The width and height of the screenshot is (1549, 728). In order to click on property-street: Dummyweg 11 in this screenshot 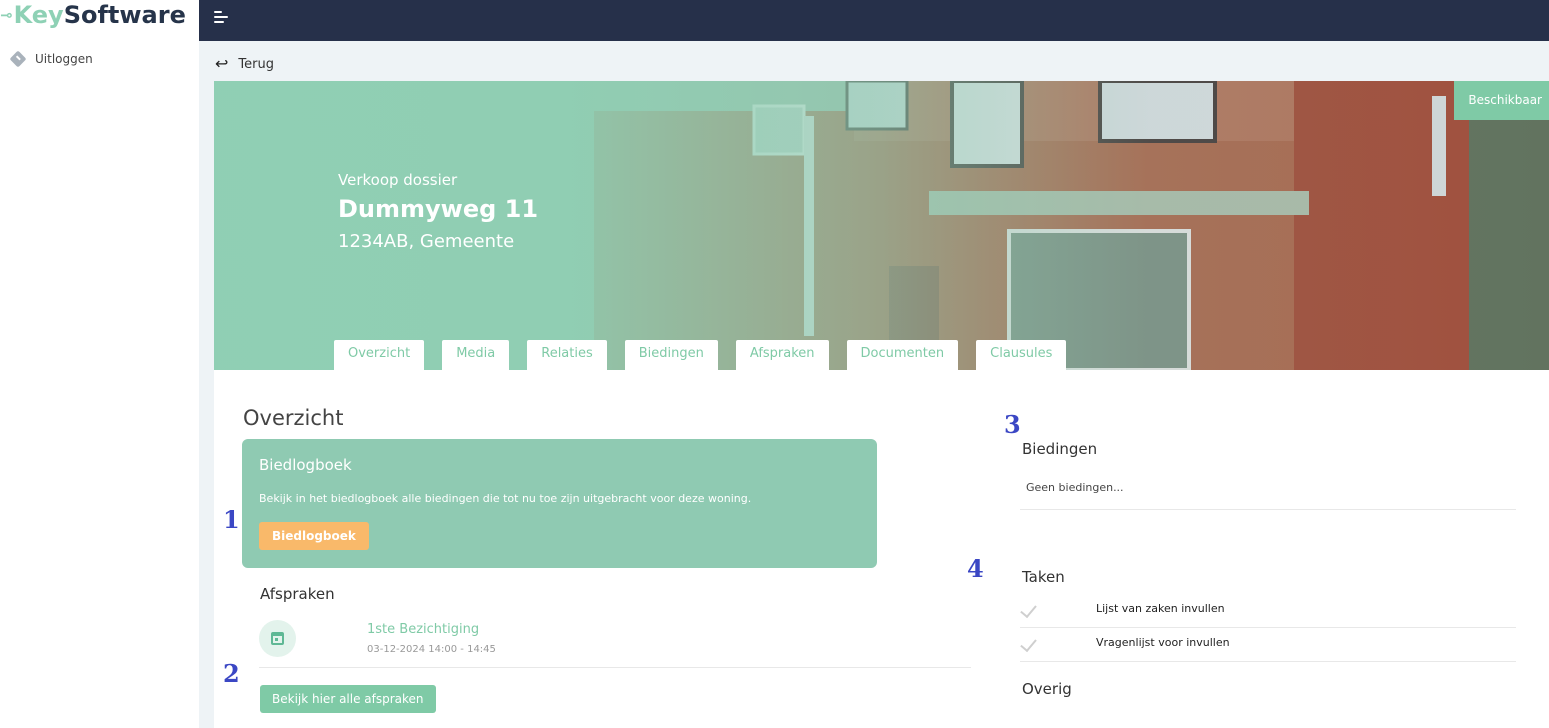, I will do `click(438, 209)`.